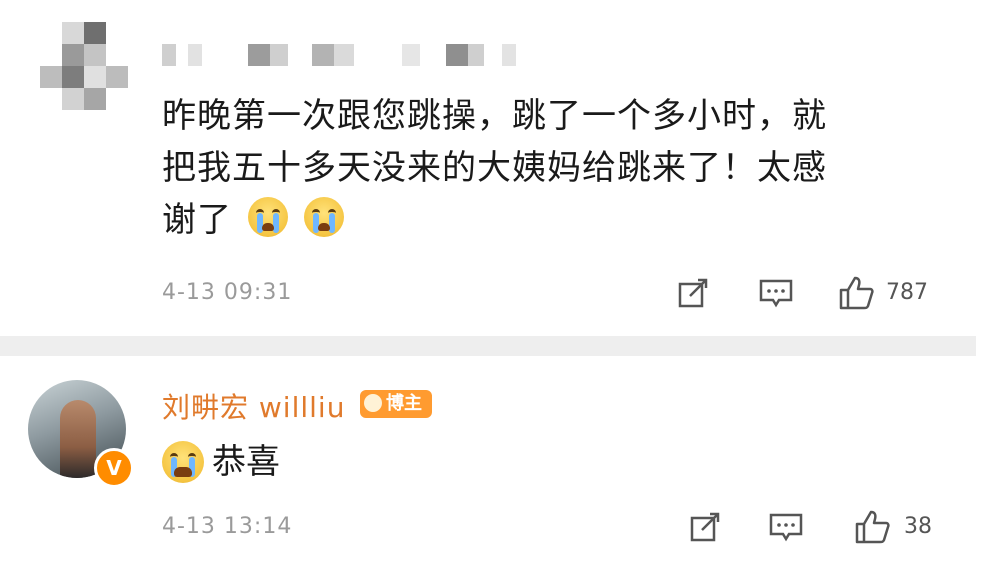 Image resolution: width=1000 pixels, height=576 pixels. I want to click on section-divider, so click(488, 346).